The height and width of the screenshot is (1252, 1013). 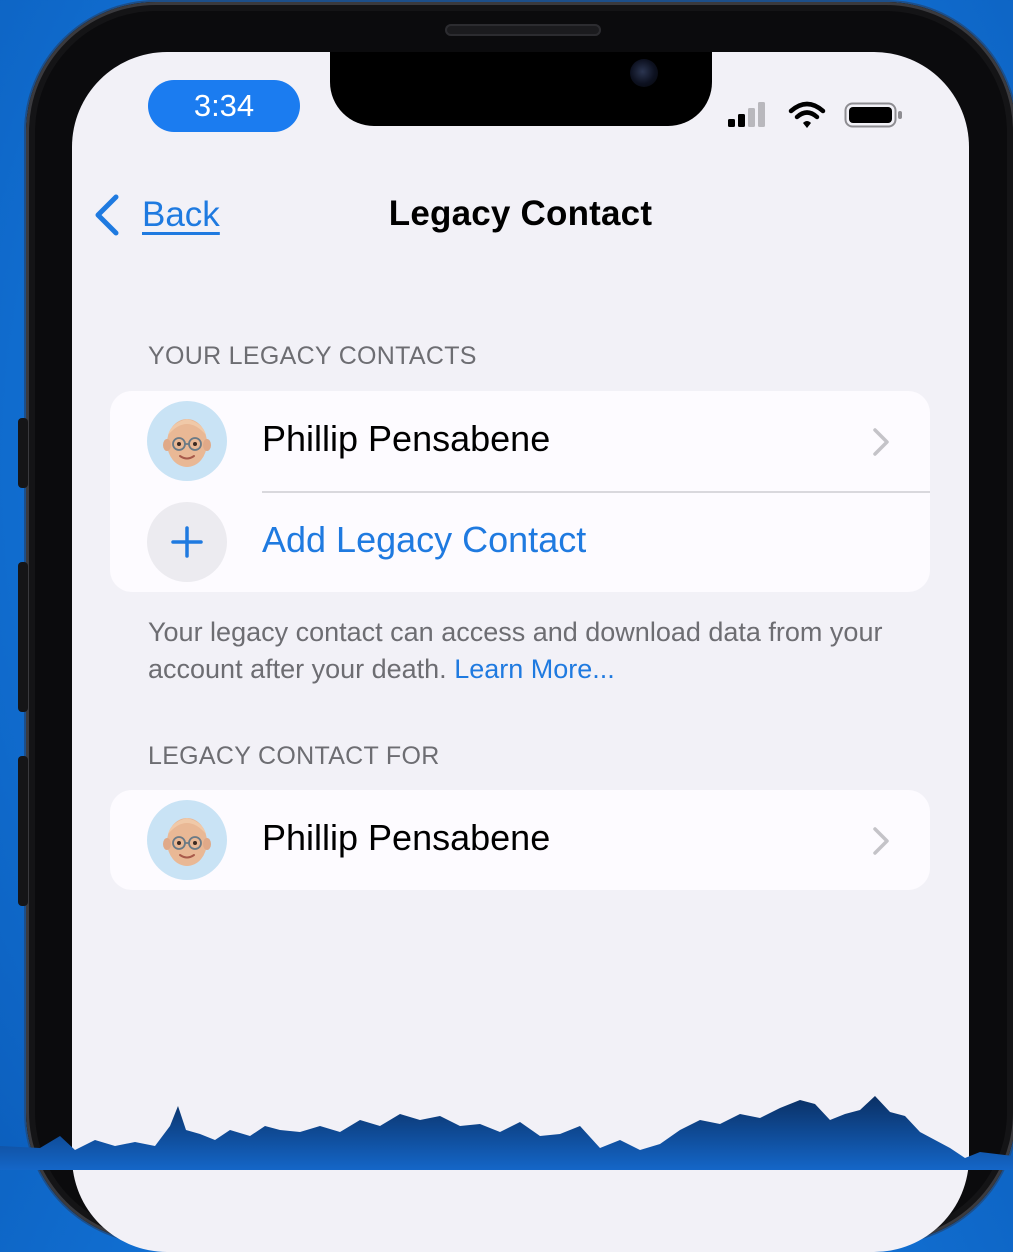 I want to click on plus-icon, so click(x=187, y=542).